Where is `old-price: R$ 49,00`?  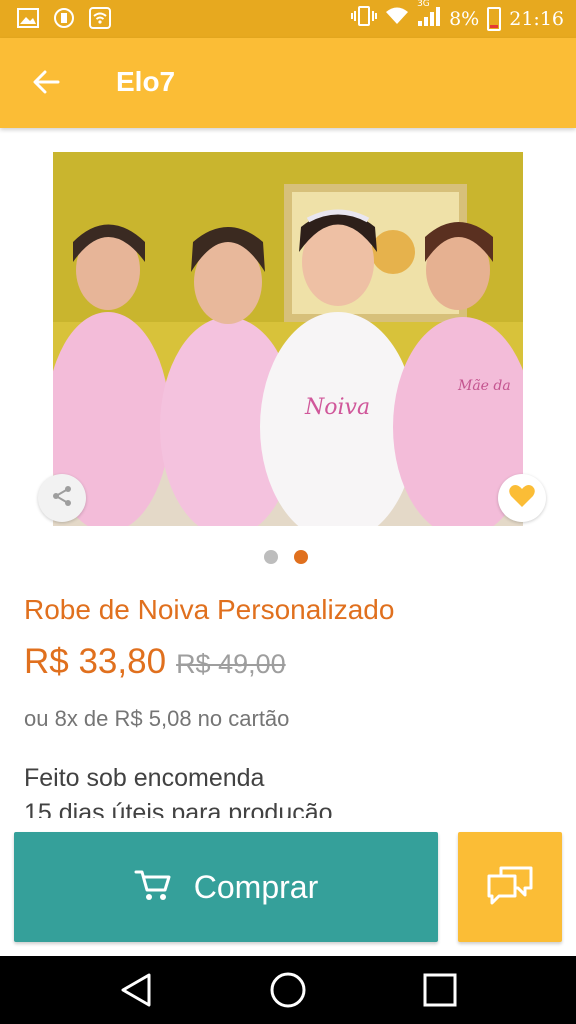 old-price: R$ 49,00 is located at coordinates (231, 664).